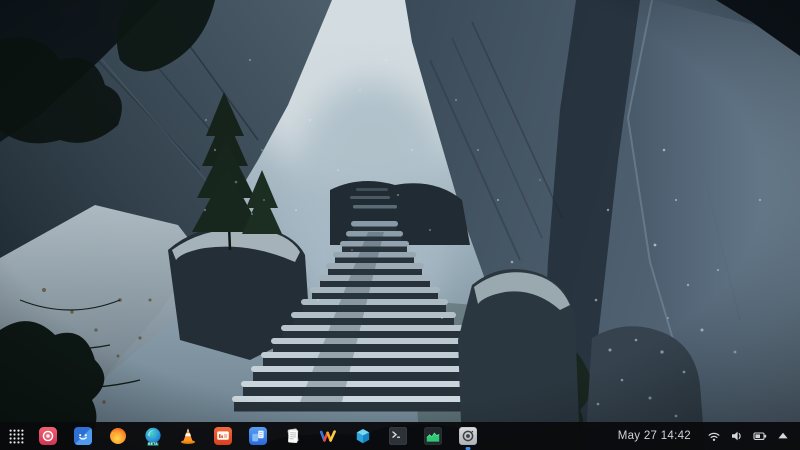 The image size is (800, 450). What do you see at coordinates (654, 436) in the screenshot?
I see `taskbar-clock: May 27 14:42` at bounding box center [654, 436].